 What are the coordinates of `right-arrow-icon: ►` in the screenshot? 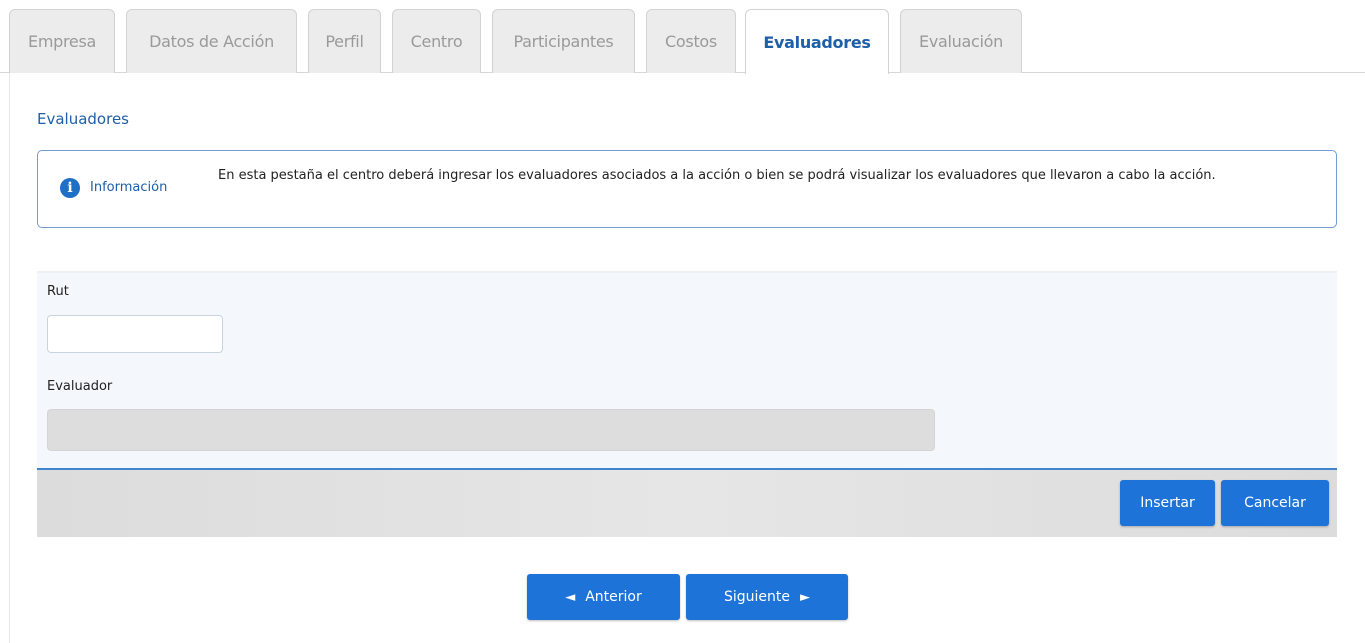 It's located at (805, 597).